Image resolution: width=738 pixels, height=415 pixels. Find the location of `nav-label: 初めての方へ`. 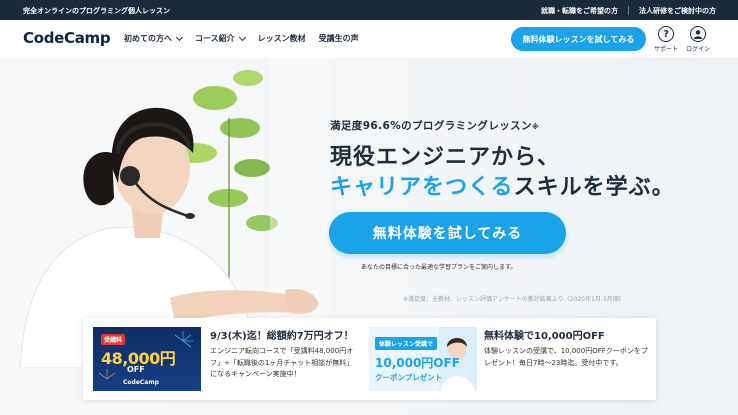

nav-label: 初めての方へ is located at coordinates (148, 38).